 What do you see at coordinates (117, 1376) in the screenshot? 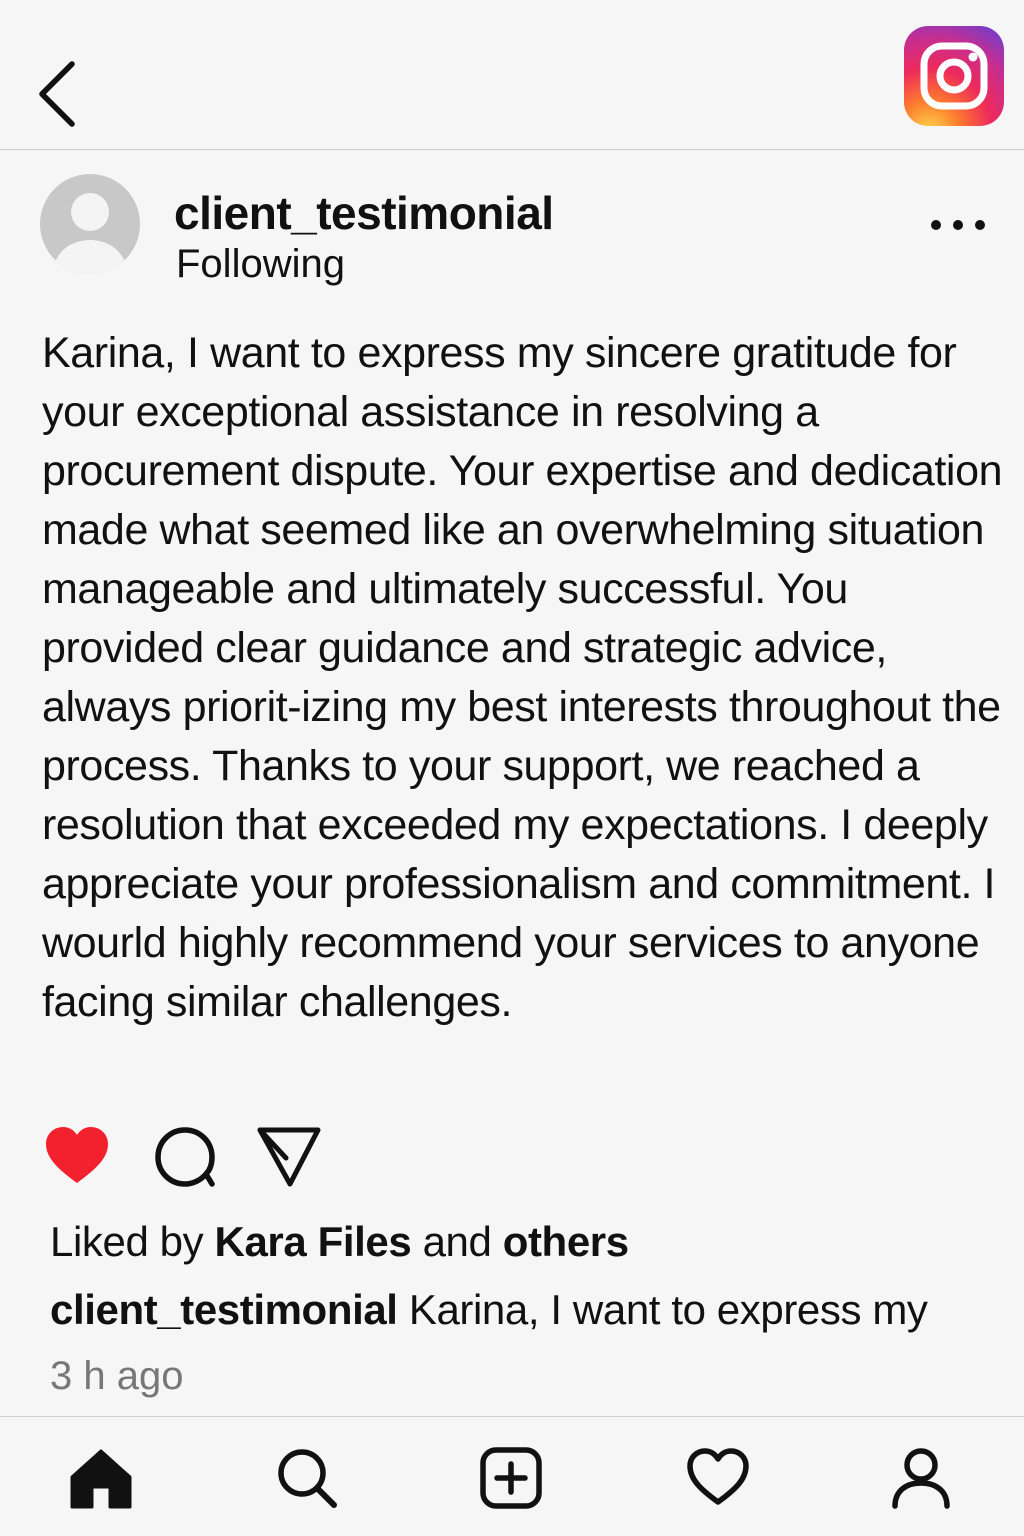
I see `post-timestamp: 3 h ago` at bounding box center [117, 1376].